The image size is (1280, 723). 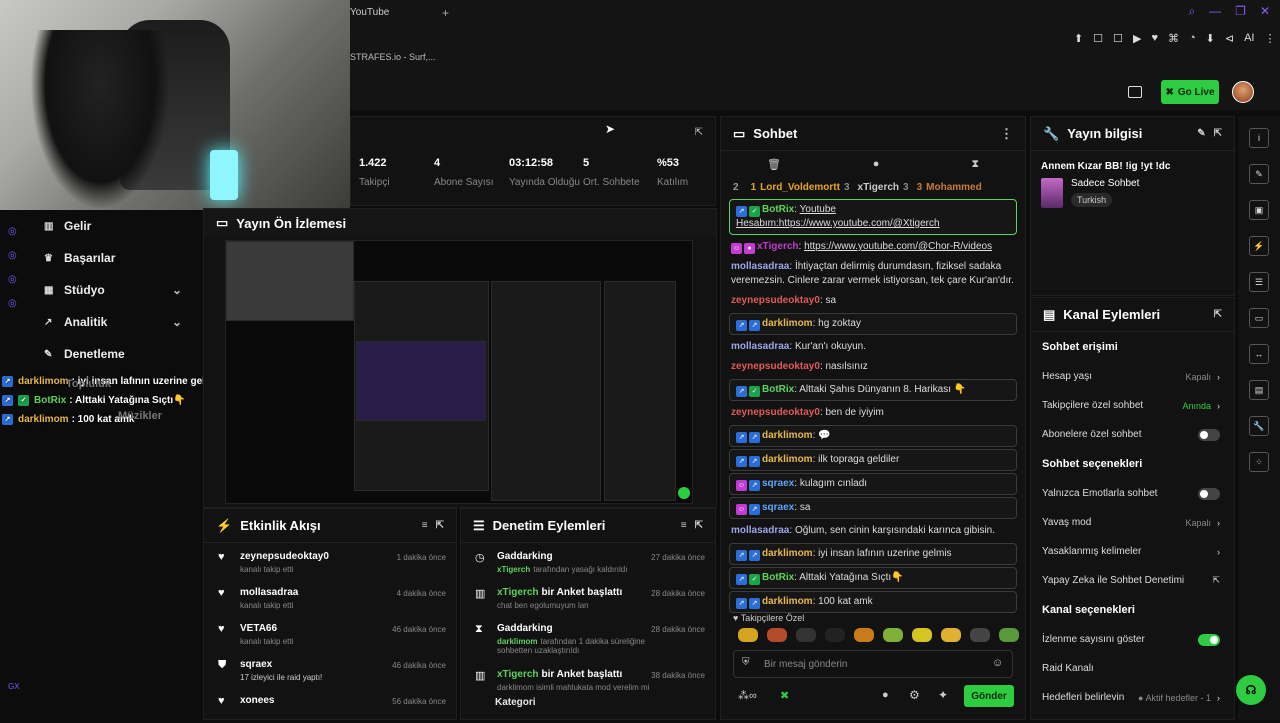 I want to click on action-row: Yavaş mod Kapalı ›, so click(x=1132, y=522).